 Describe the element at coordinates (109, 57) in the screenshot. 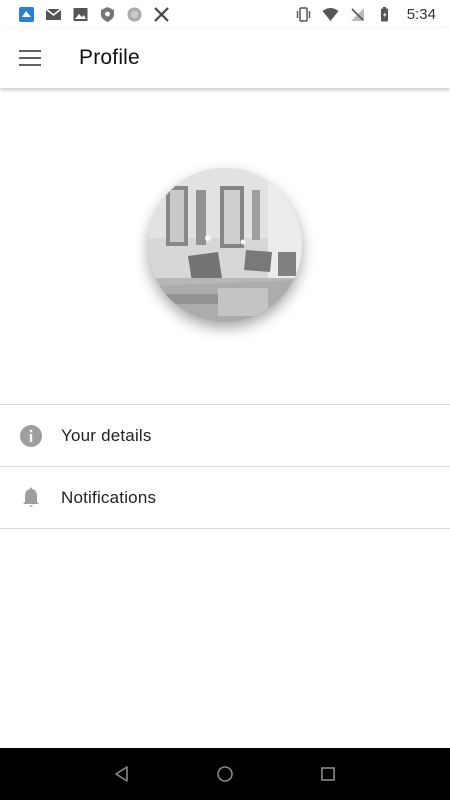

I see `page-title: Profile` at that location.